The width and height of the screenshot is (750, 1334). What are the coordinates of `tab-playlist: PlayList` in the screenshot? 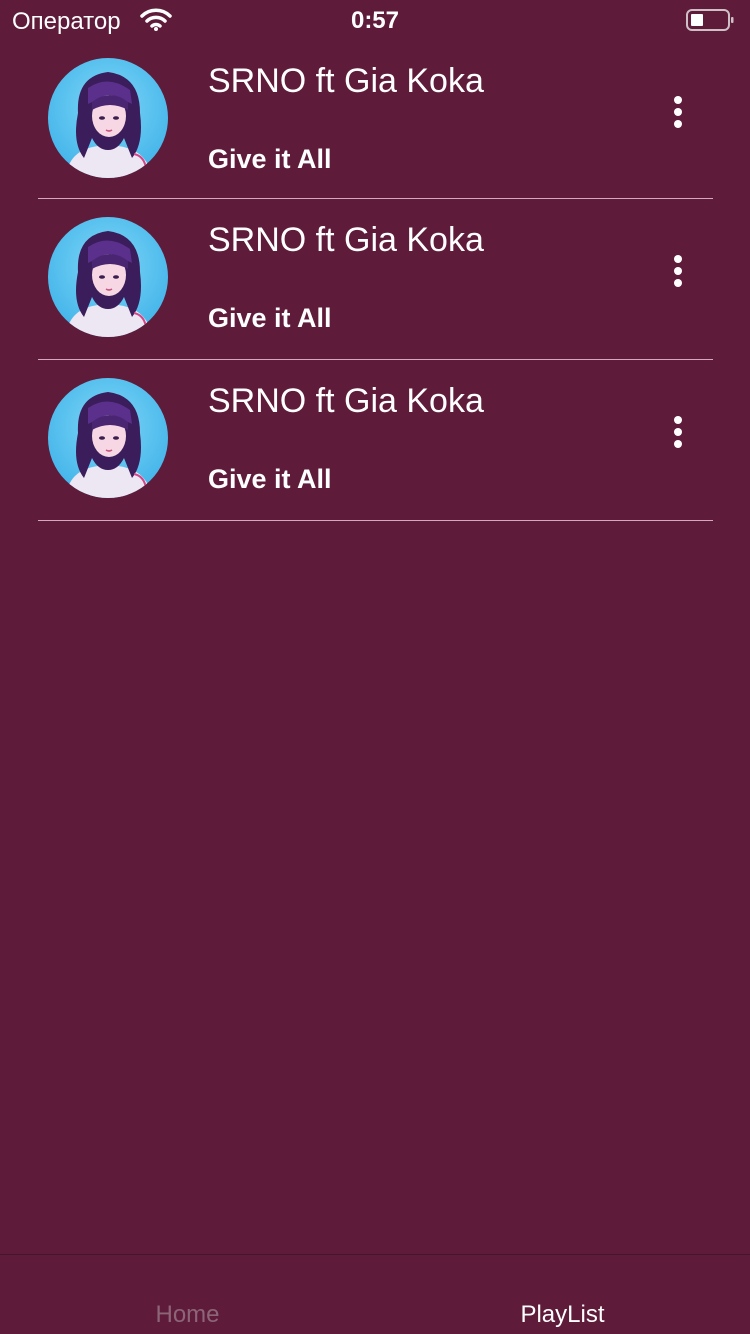 It's located at (562, 1315).